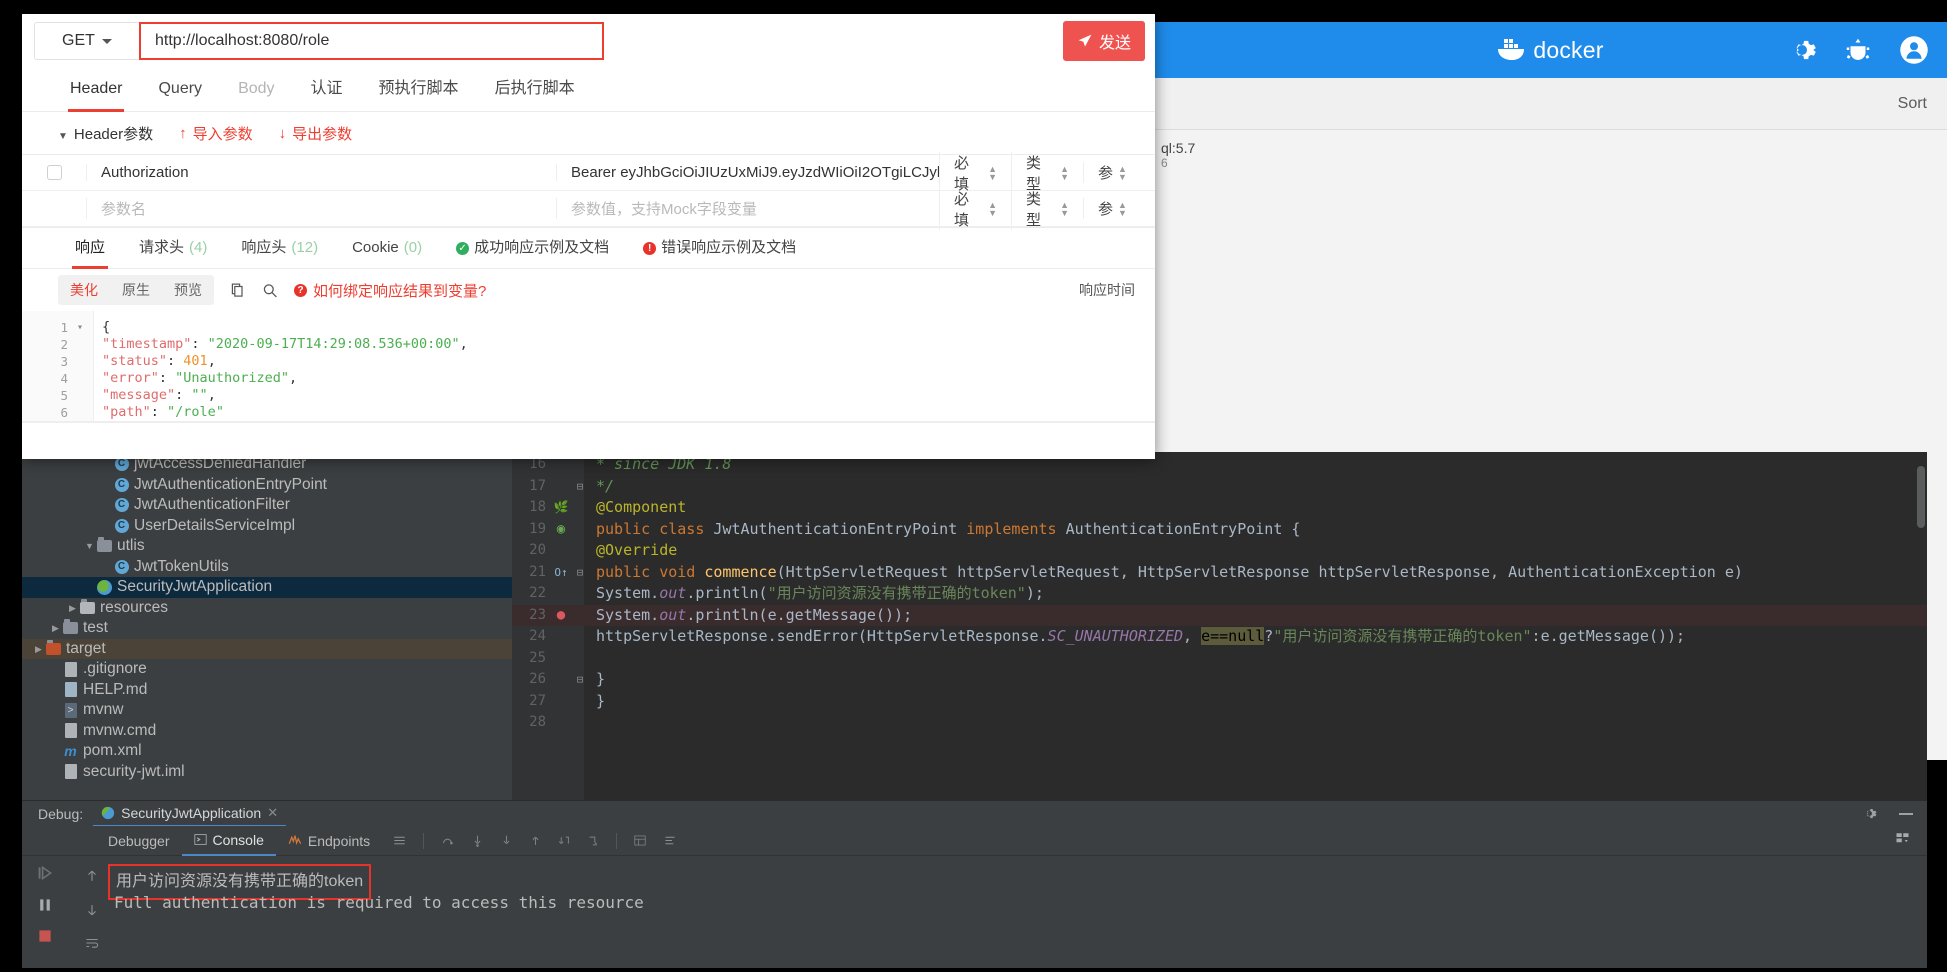 The image size is (1947, 972). I want to click on tree-node: .gitignore, so click(267, 669).